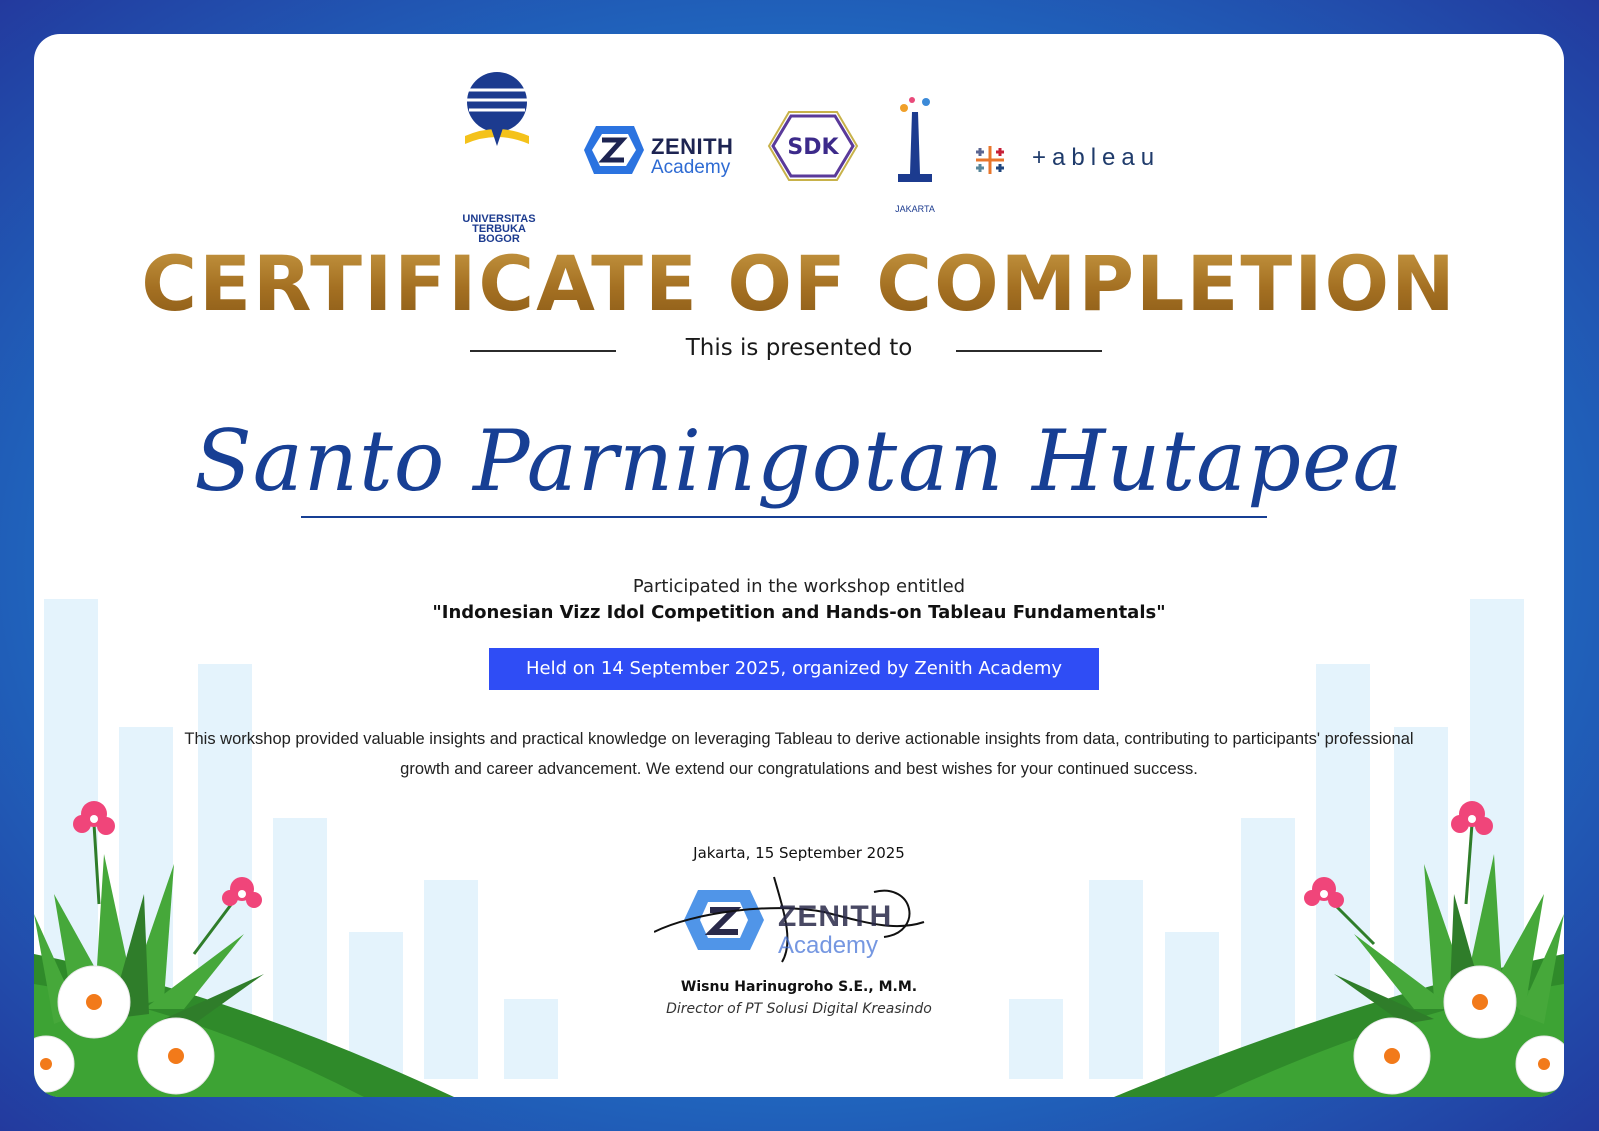 This screenshot has height=1131, width=1599. What do you see at coordinates (784, 517) in the screenshot?
I see `recipient-underline` at bounding box center [784, 517].